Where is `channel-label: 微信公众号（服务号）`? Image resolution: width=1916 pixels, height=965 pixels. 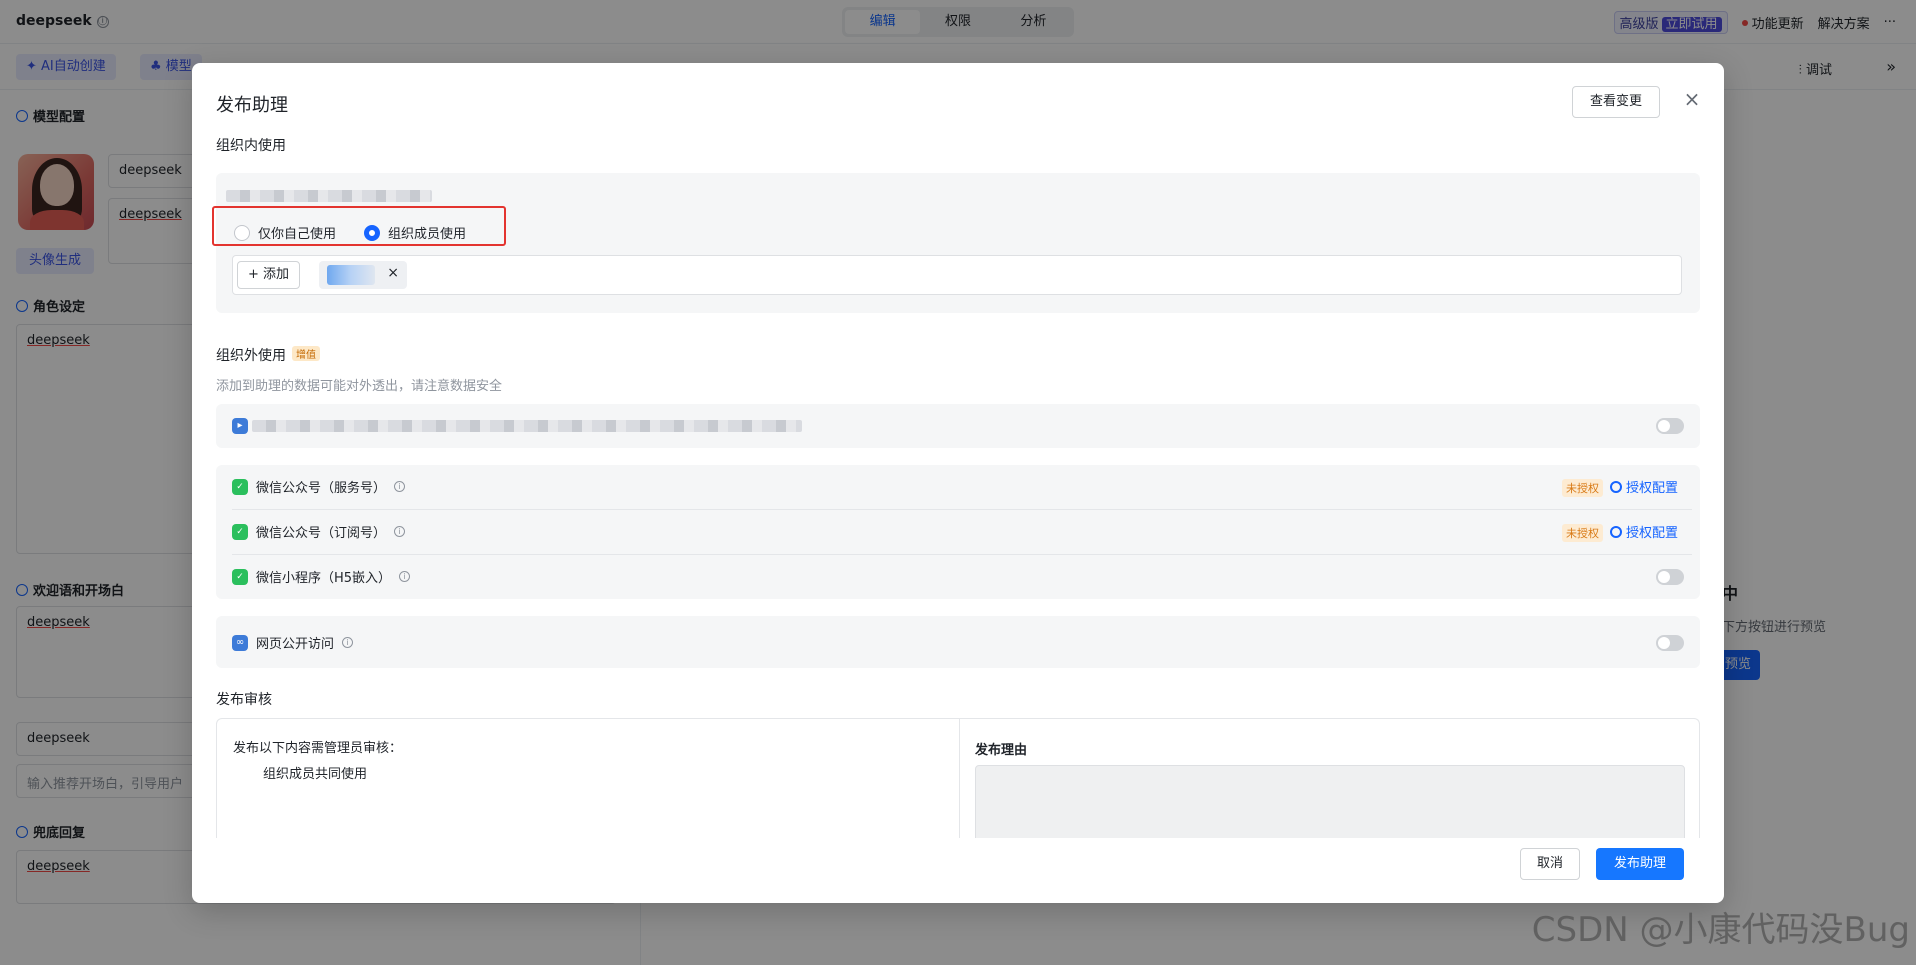
channel-label: 微信公众号（服务号） is located at coordinates (321, 488).